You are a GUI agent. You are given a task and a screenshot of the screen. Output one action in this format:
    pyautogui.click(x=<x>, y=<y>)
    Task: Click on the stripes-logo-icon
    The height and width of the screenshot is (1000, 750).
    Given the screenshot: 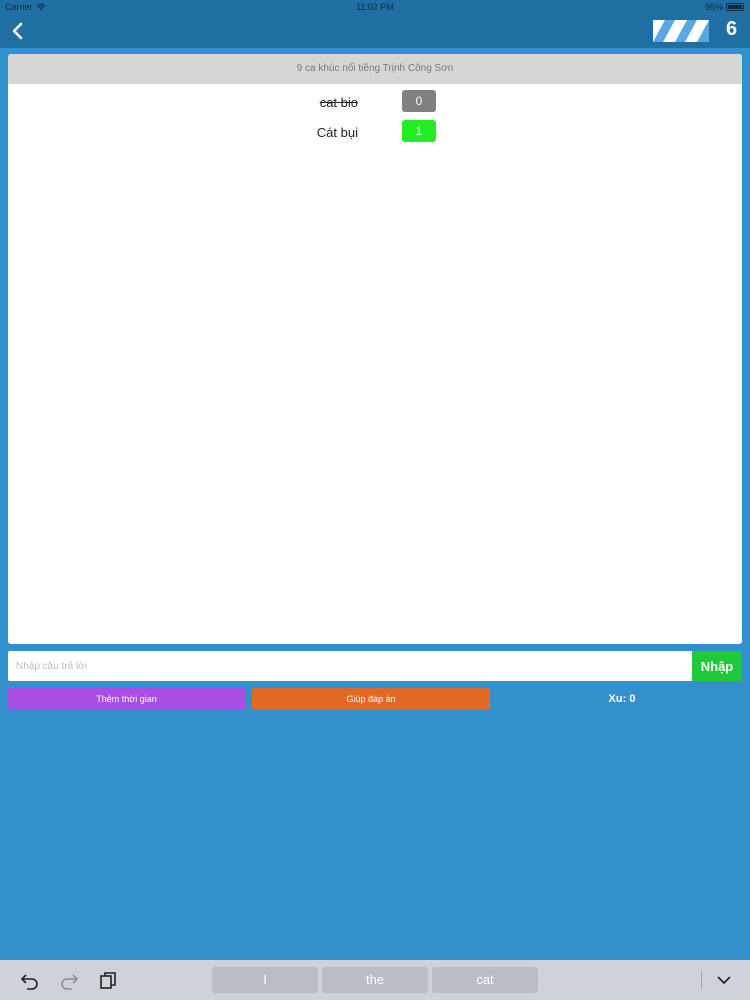 What is the action you would take?
    pyautogui.click(x=681, y=31)
    